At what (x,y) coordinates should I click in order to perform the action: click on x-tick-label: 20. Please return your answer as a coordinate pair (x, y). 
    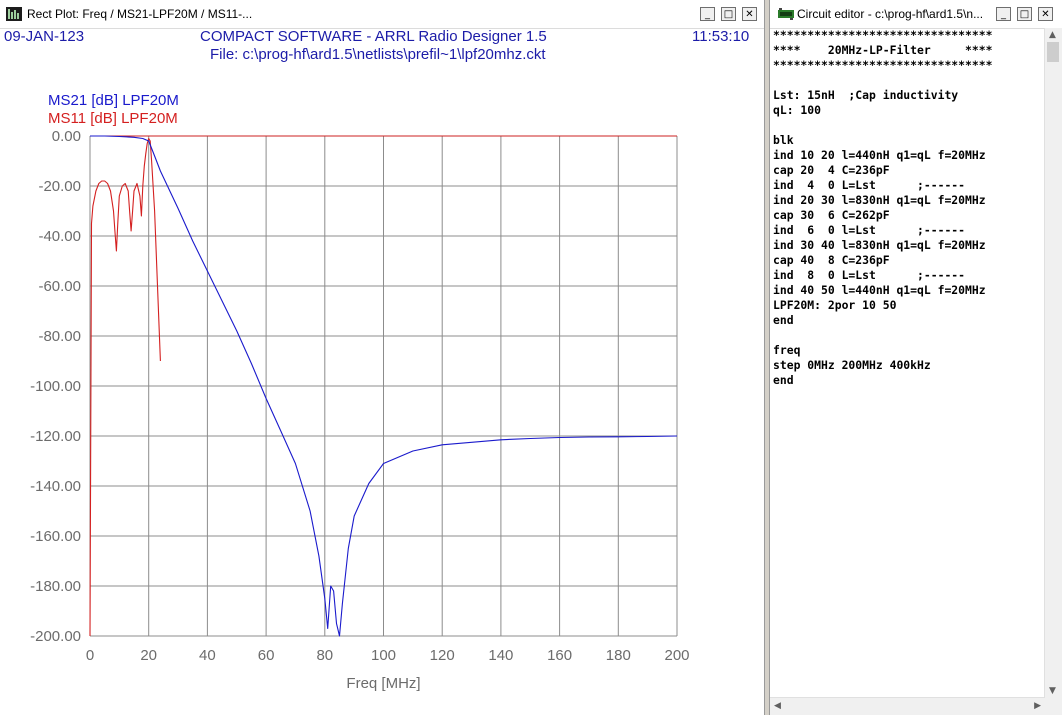
    Looking at the image, I should click on (148, 655).